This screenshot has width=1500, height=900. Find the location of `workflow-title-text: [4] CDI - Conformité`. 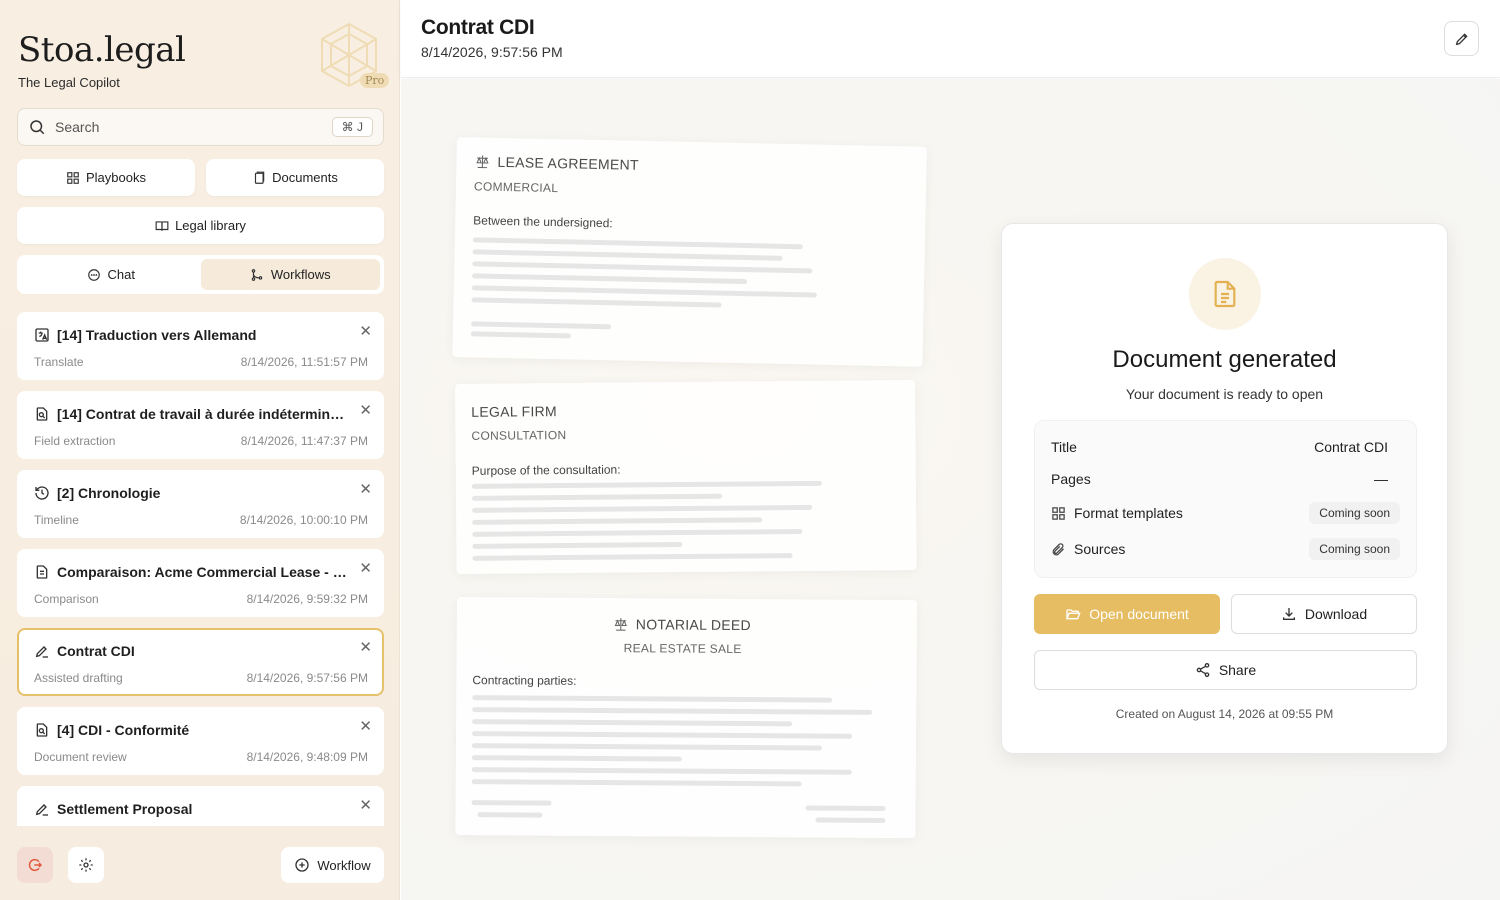

workflow-title-text: [4] CDI - Conformité is located at coordinates (123, 730).